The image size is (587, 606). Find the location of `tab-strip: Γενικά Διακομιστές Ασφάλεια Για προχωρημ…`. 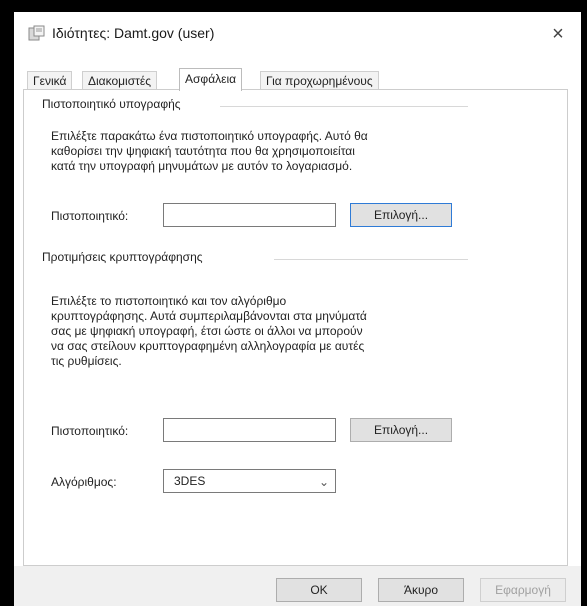

tab-strip: Γενικά Διακομιστές Ασφάλεια Για προχωρημ… is located at coordinates (297, 79).